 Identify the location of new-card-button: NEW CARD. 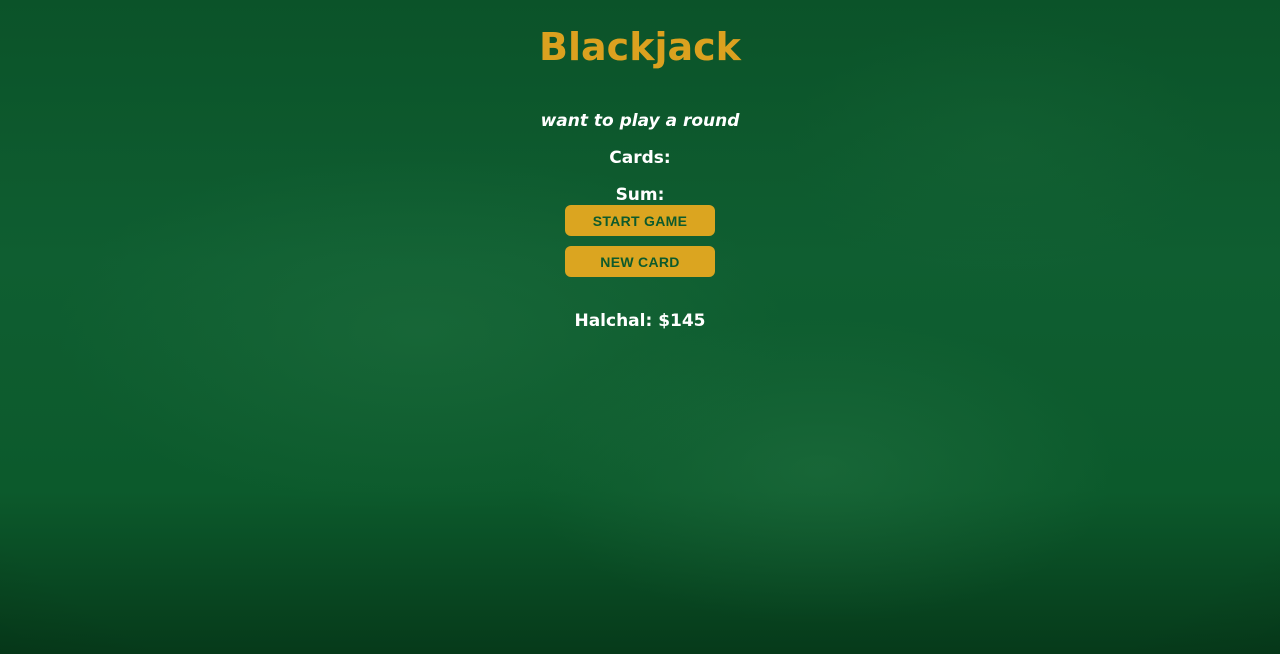
(640, 261).